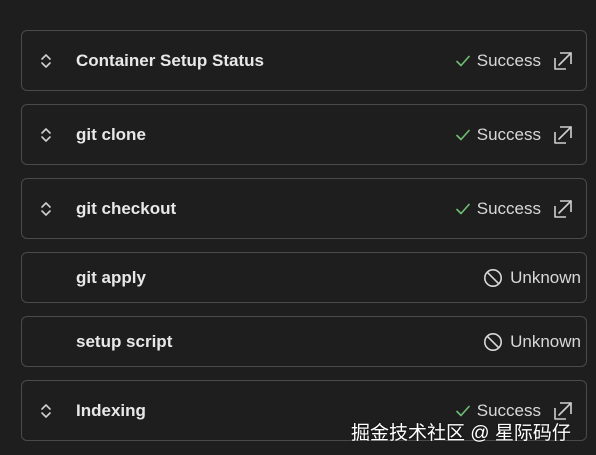 The height and width of the screenshot is (455, 596). What do you see at coordinates (304, 208) in the screenshot?
I see `step-git-checkout: git checkout Success` at bounding box center [304, 208].